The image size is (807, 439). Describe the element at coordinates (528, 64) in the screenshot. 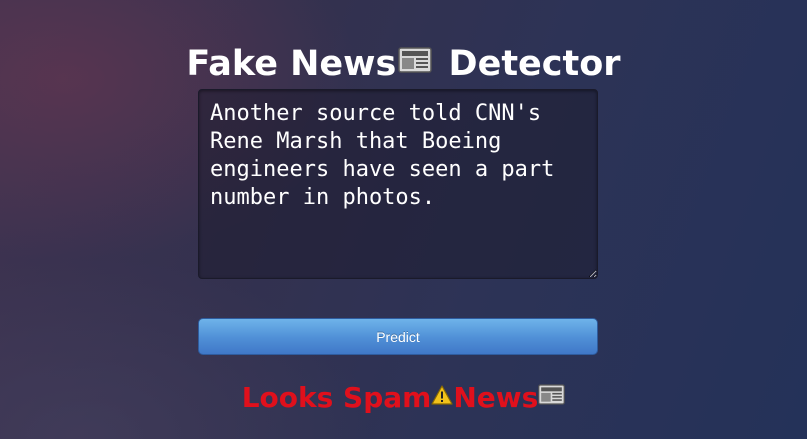

I see `title-text-part2: Detector` at that location.